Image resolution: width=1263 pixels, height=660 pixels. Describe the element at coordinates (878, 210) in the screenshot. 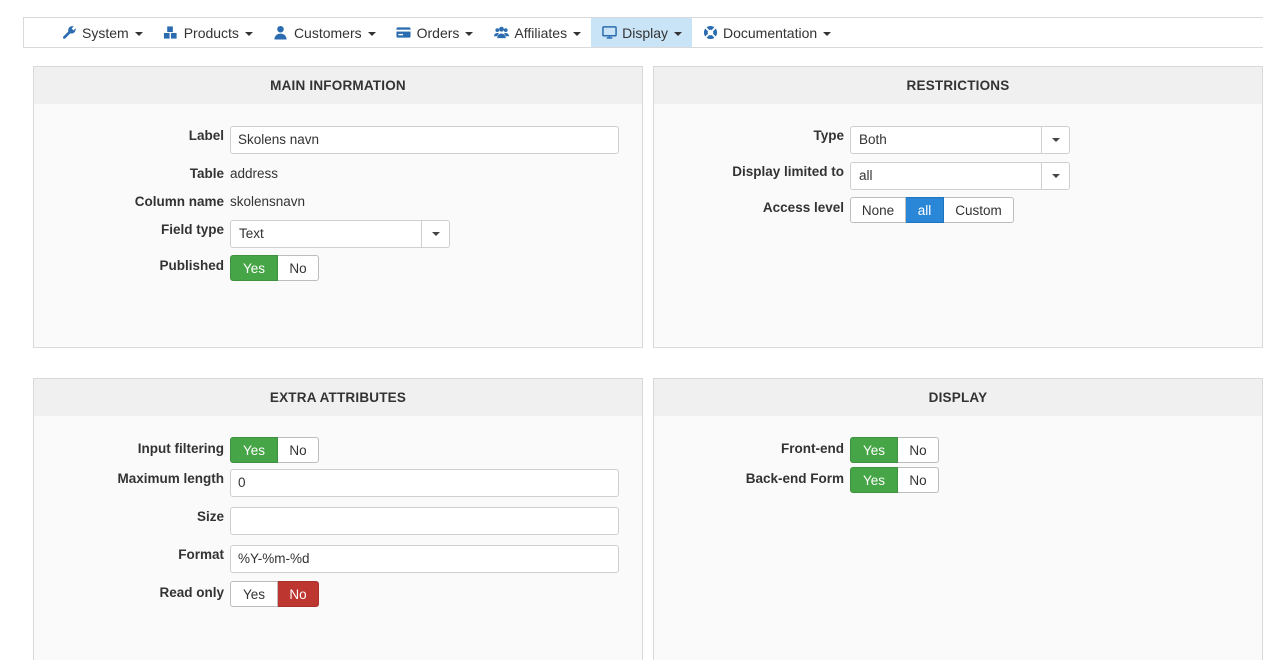

I see `access-none-button: None` at that location.